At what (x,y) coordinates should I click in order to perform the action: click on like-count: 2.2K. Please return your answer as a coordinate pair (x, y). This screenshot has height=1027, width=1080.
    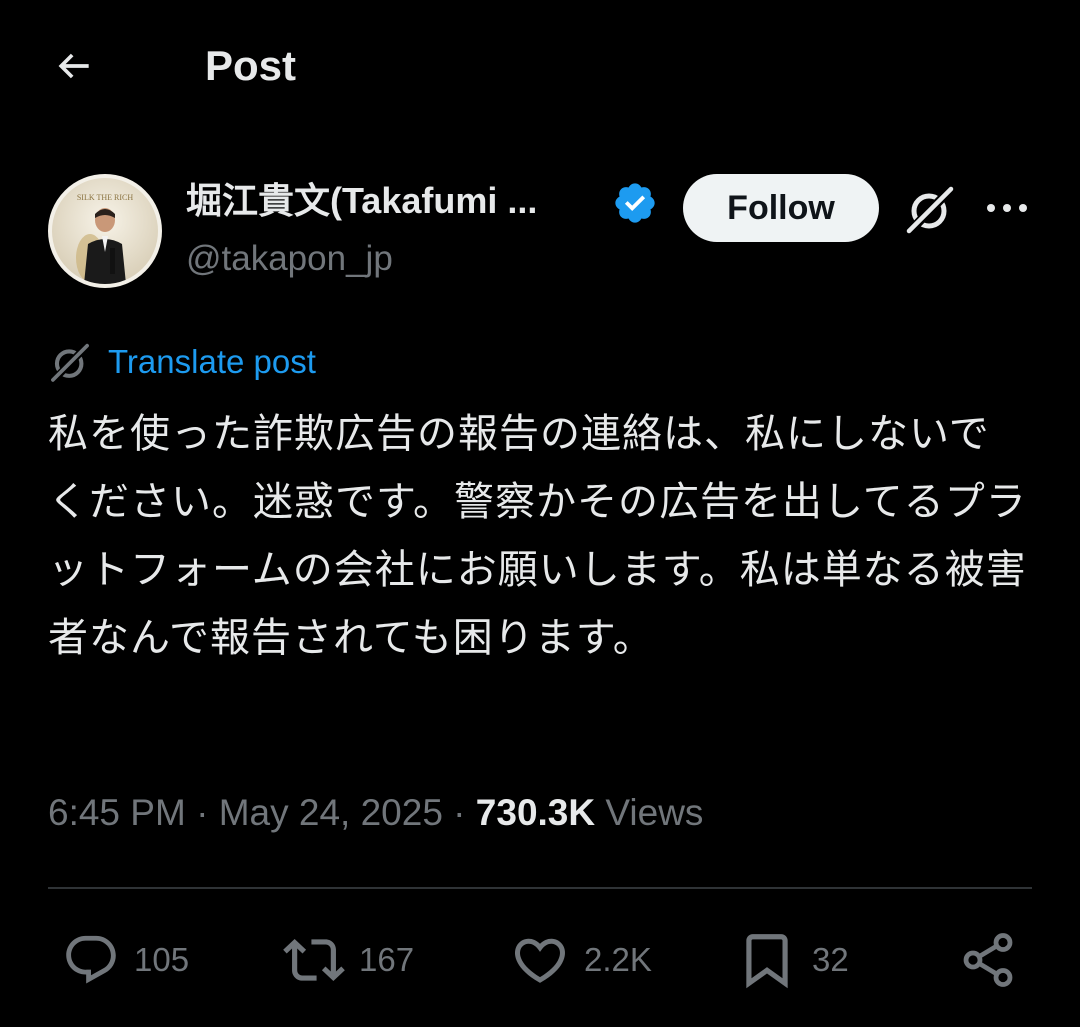
    Looking at the image, I should click on (618, 959).